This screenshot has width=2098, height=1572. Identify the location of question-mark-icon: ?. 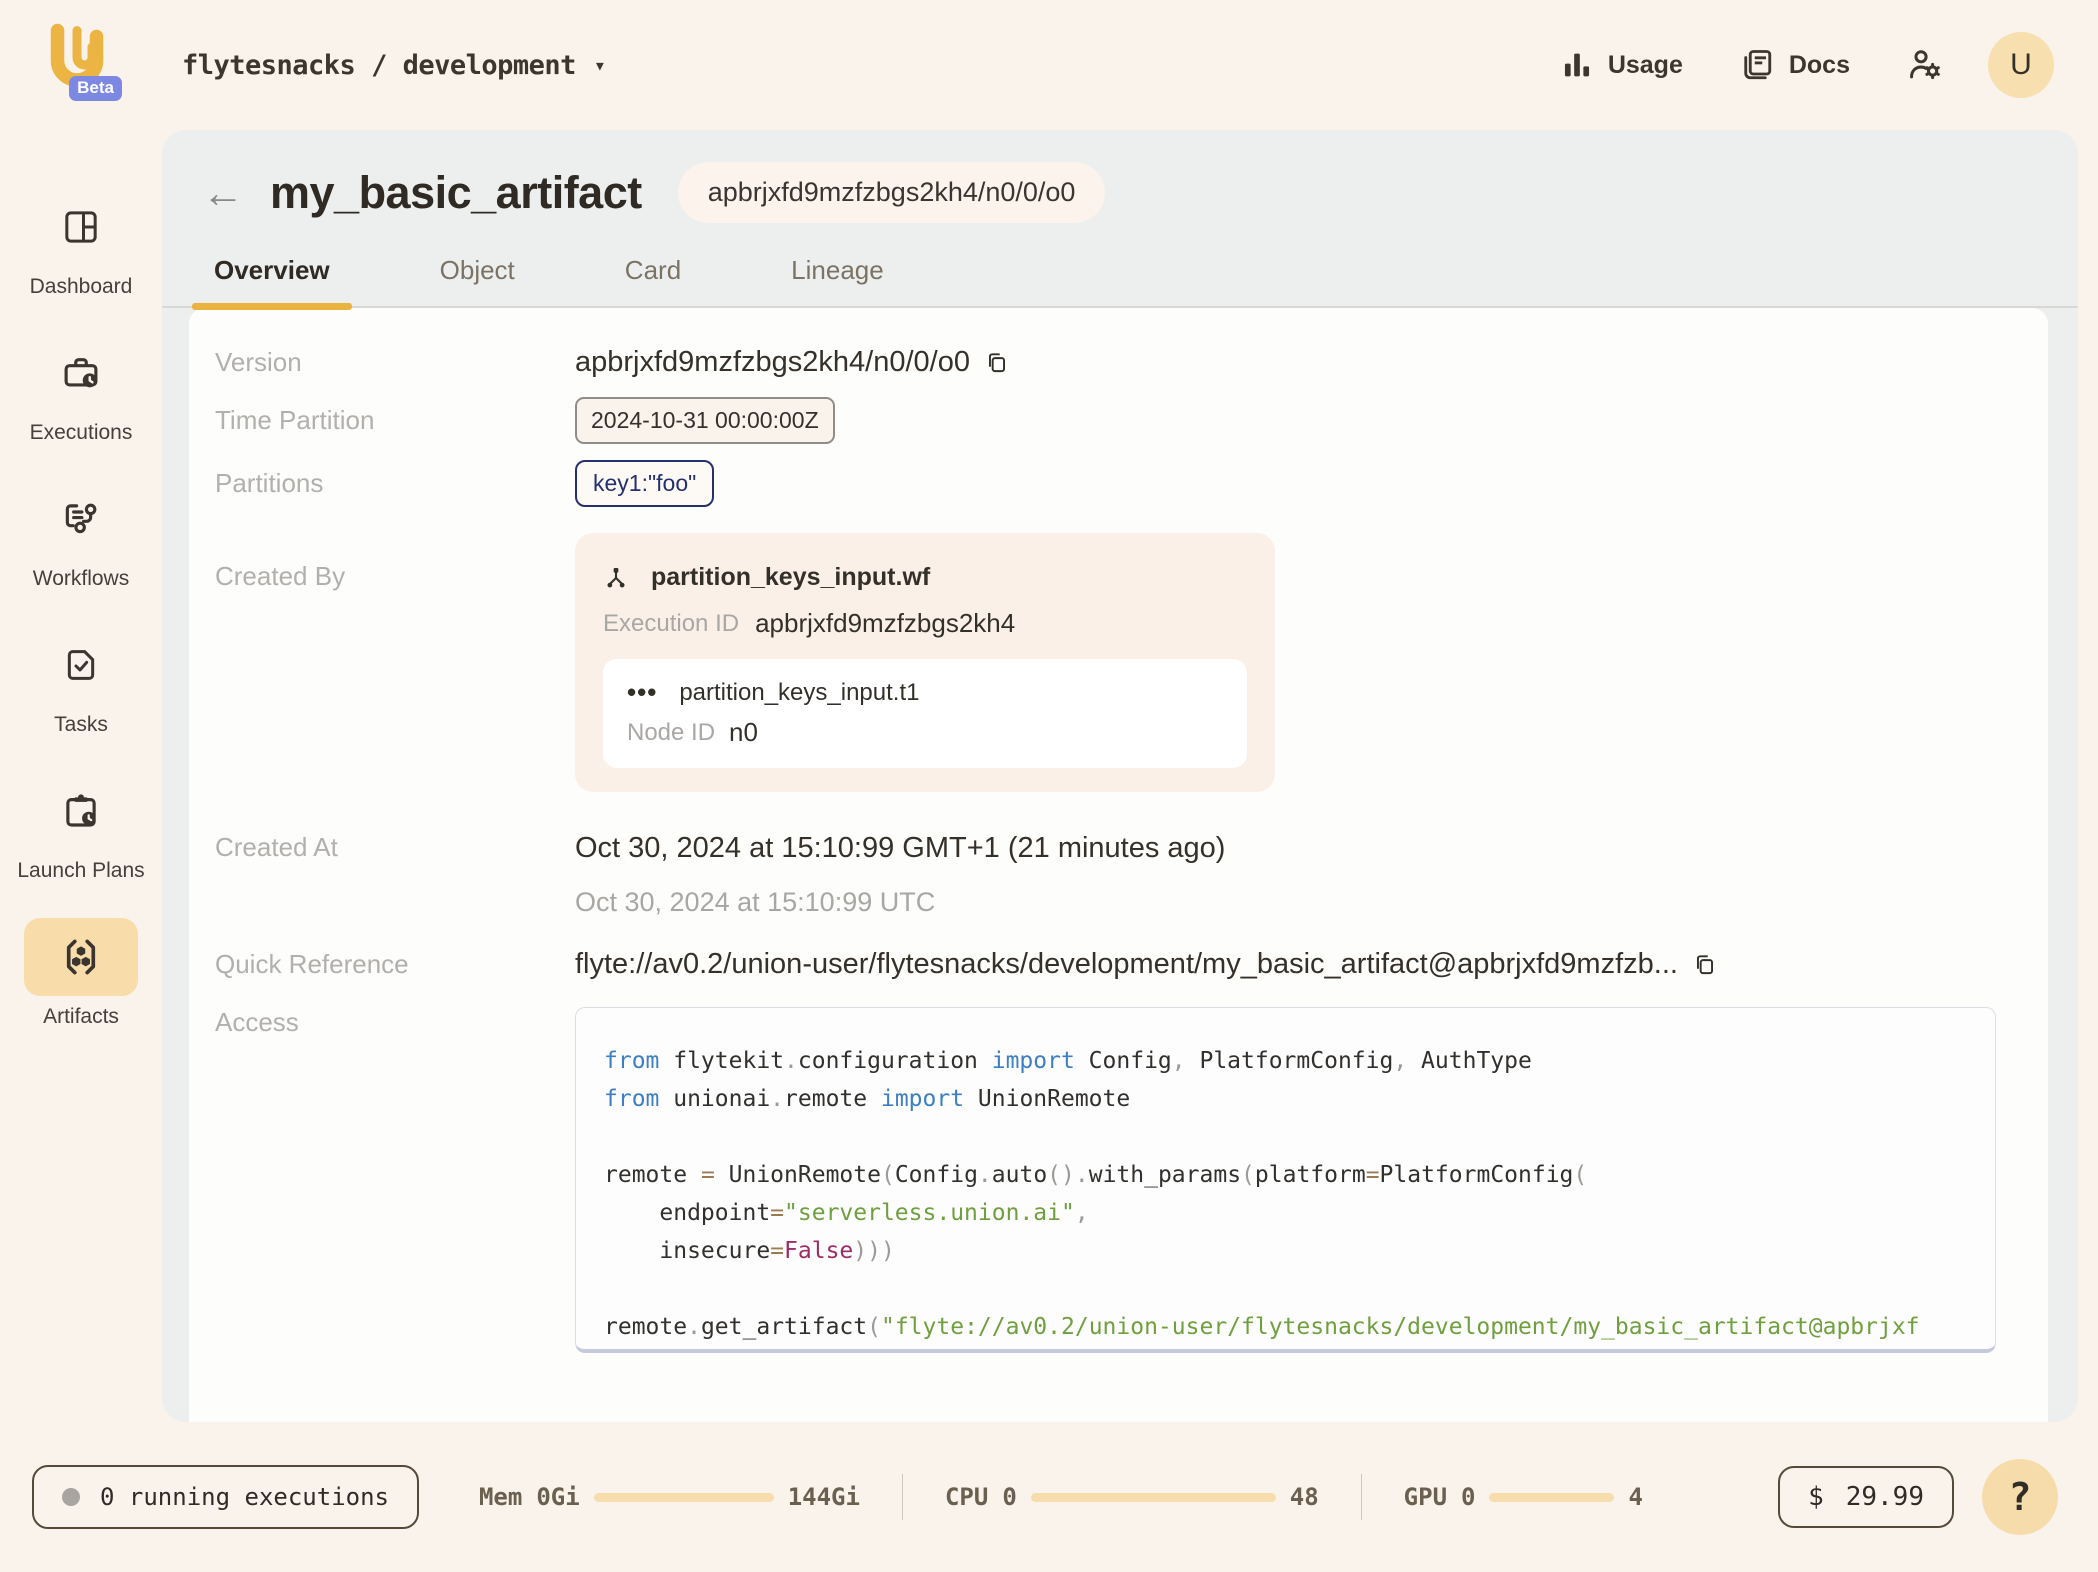
(2020, 1497).